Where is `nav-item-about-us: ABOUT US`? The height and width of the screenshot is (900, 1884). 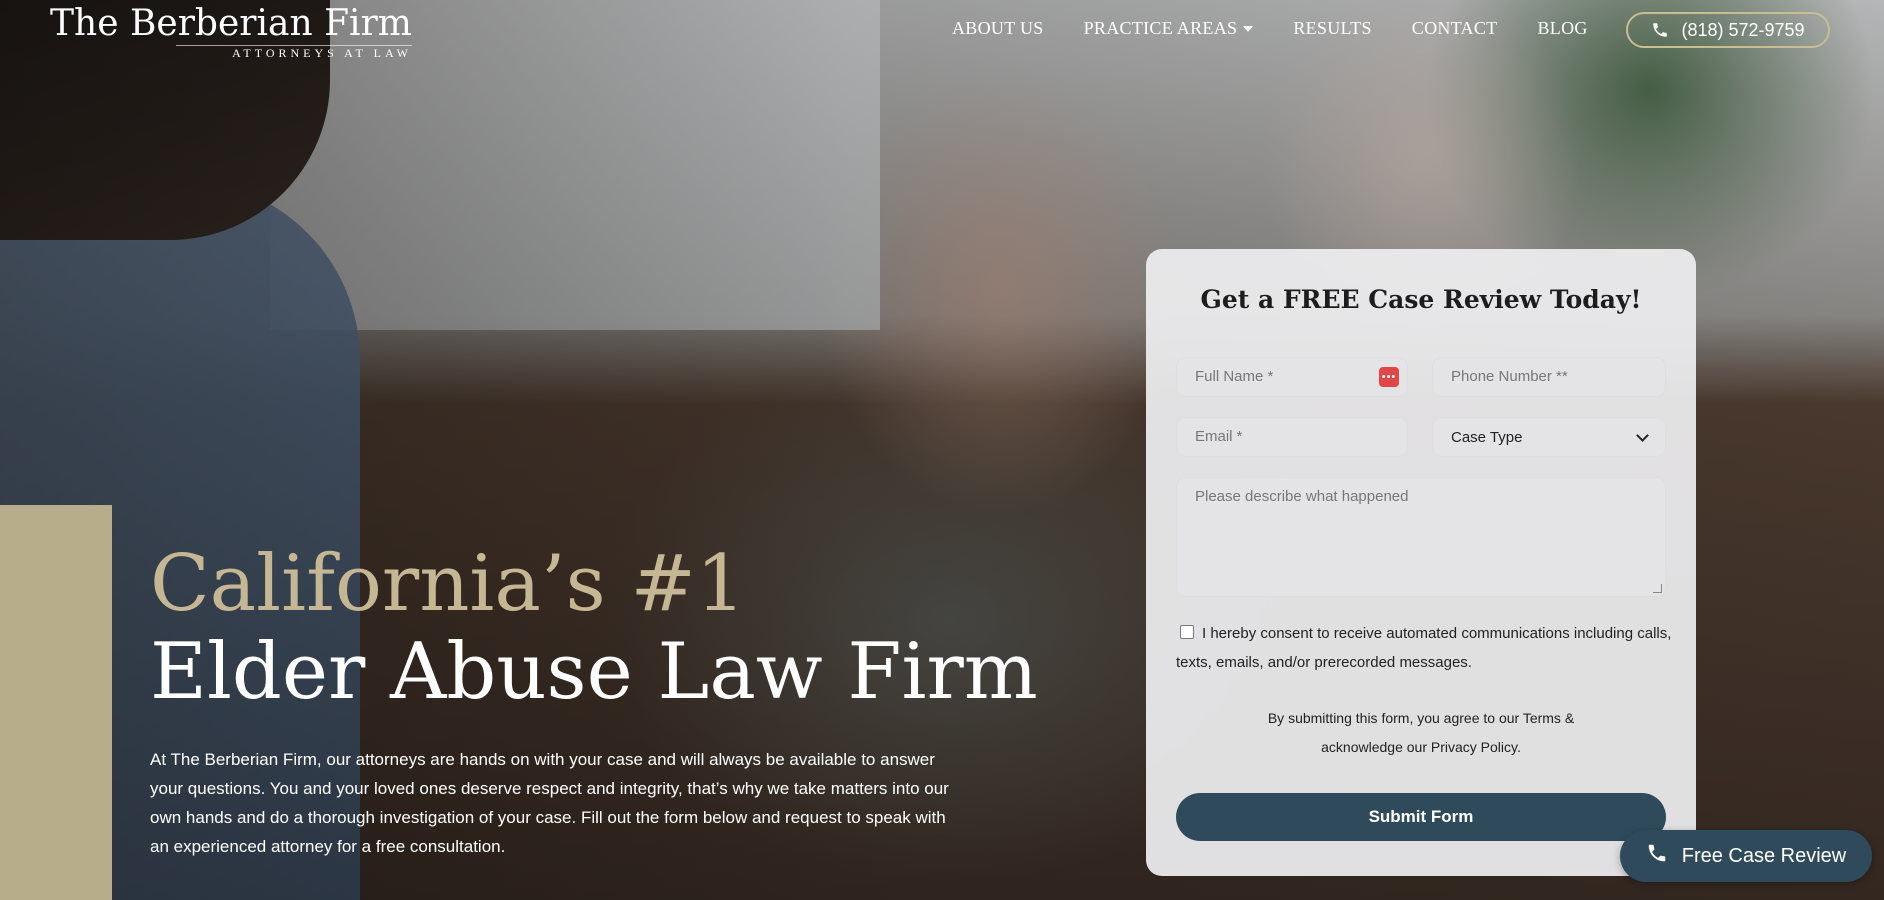
nav-item-about-us: ABOUT US is located at coordinates (998, 28).